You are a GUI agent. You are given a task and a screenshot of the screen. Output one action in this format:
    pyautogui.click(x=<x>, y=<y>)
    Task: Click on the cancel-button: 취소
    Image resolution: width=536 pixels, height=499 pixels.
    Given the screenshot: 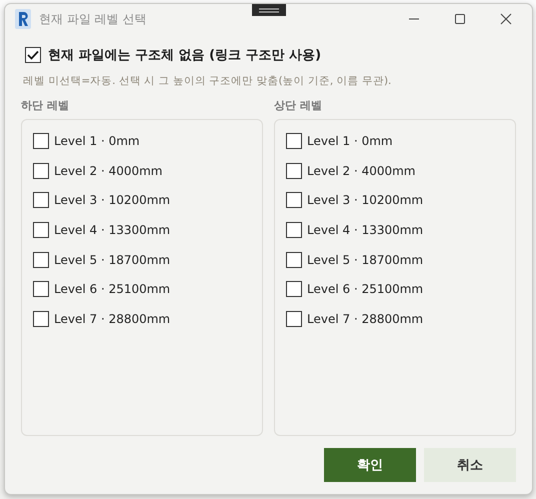 What is the action you would take?
    pyautogui.click(x=470, y=465)
    